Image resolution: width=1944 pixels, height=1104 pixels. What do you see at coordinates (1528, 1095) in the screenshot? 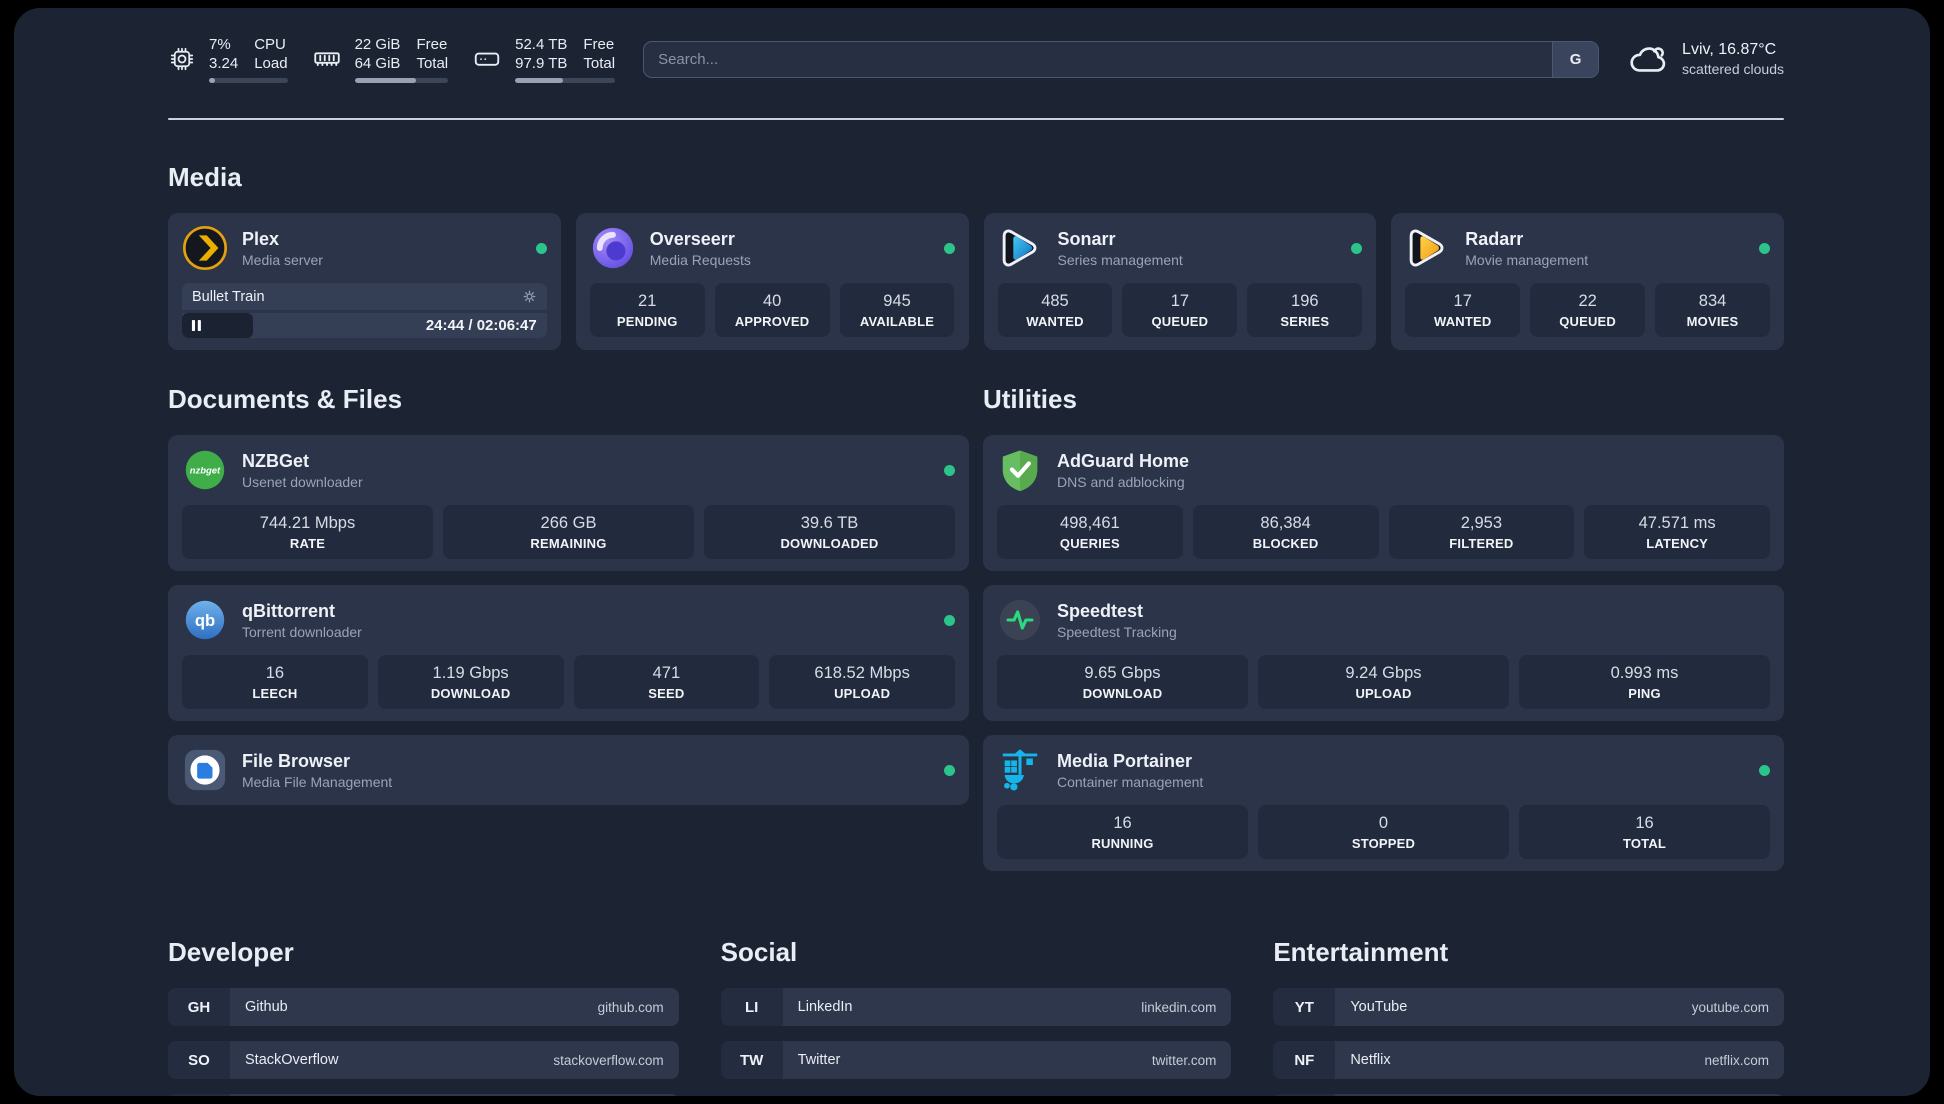
I see `link-reddit: RE Reddit reddit.com` at bounding box center [1528, 1095].